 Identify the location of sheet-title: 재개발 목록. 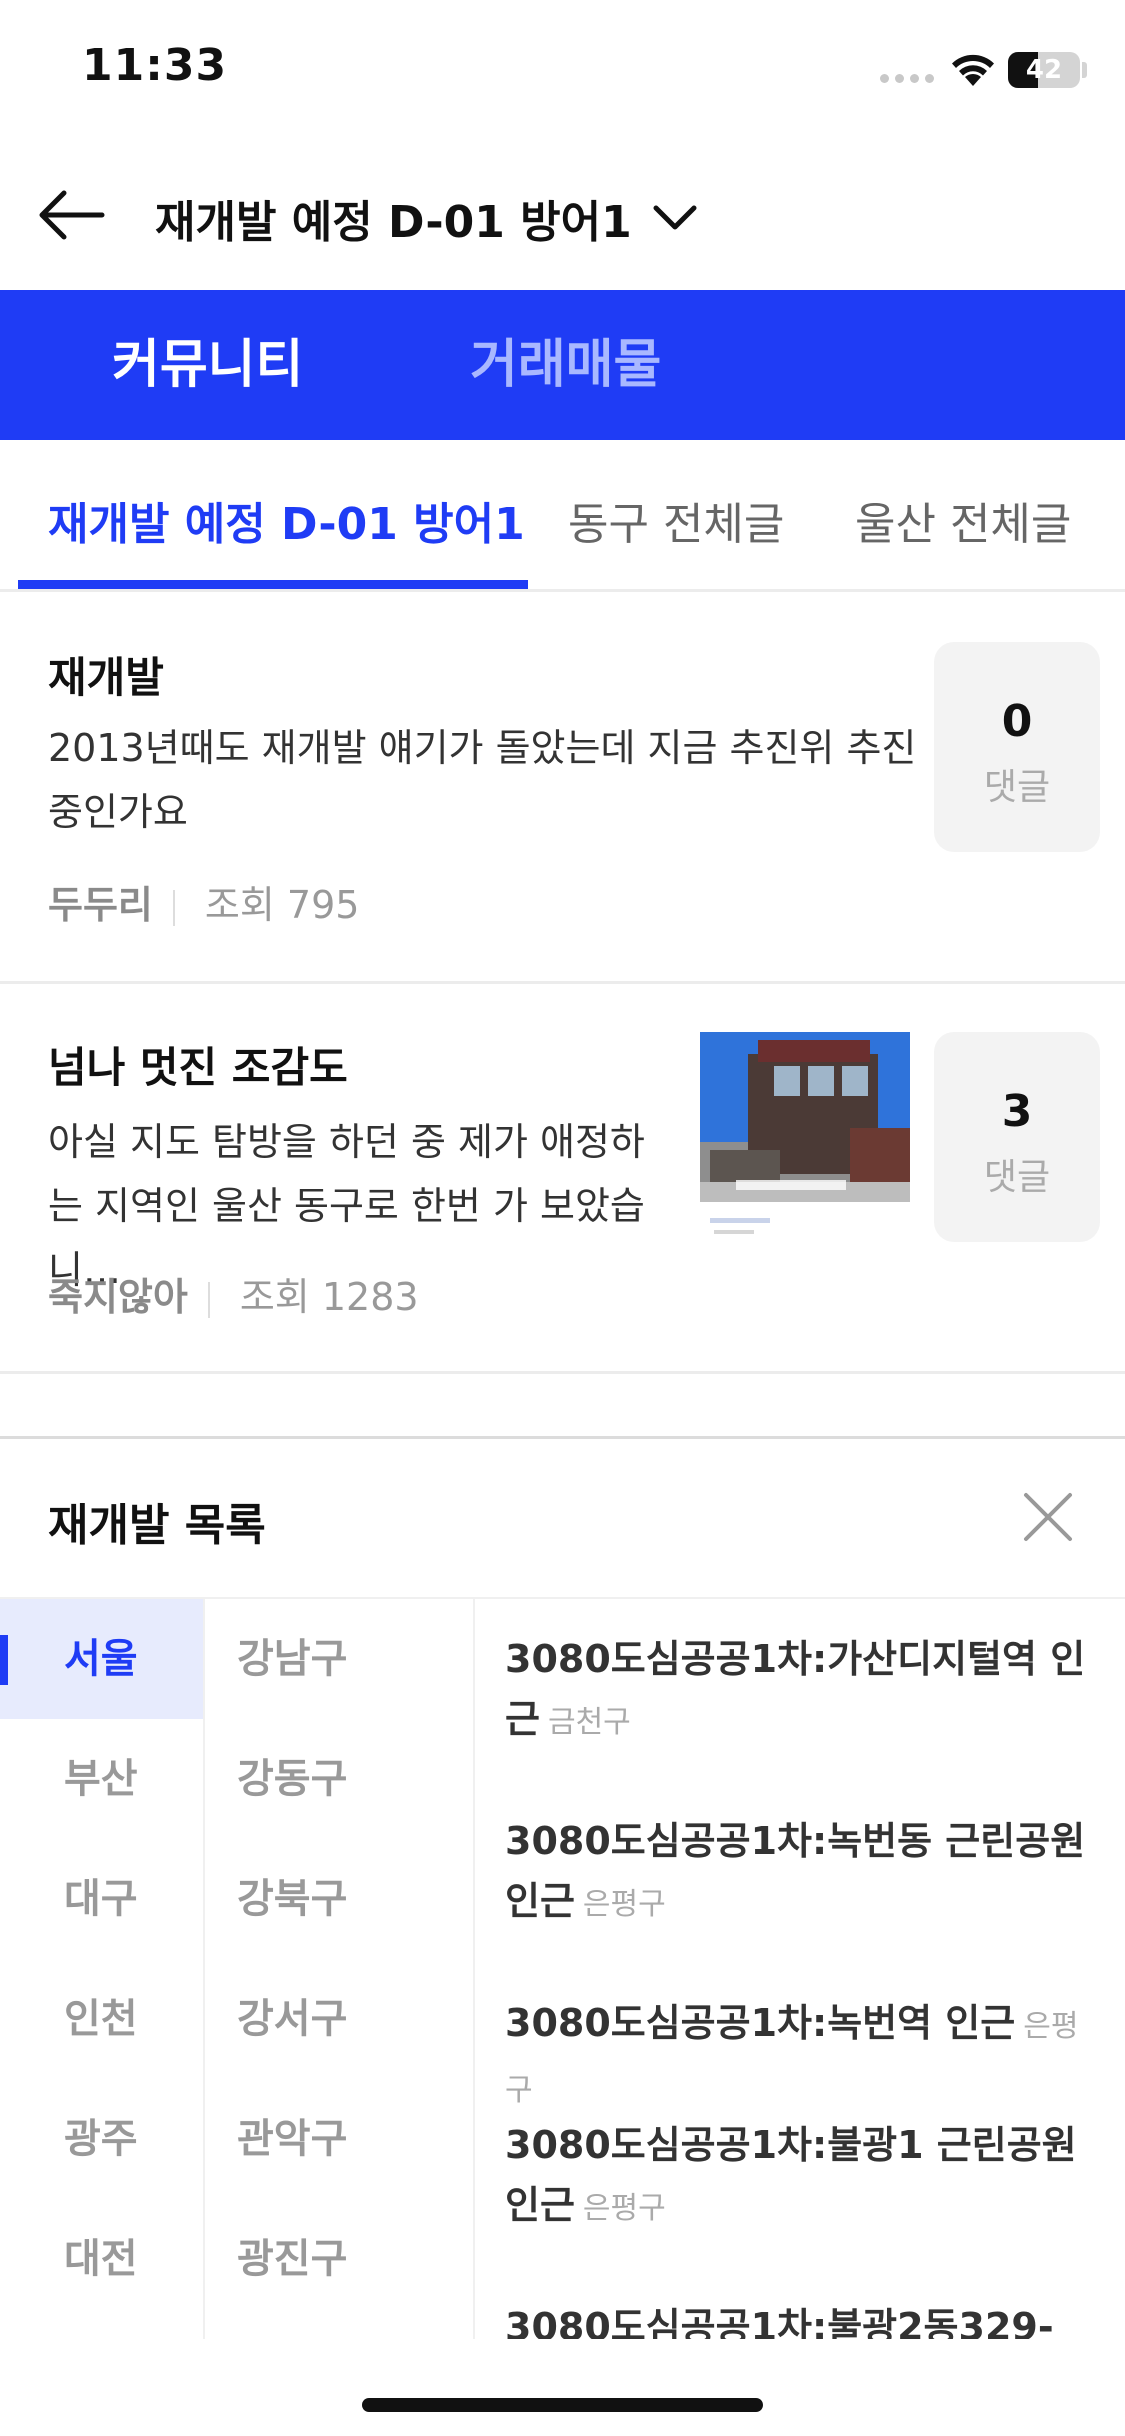
(157, 1525).